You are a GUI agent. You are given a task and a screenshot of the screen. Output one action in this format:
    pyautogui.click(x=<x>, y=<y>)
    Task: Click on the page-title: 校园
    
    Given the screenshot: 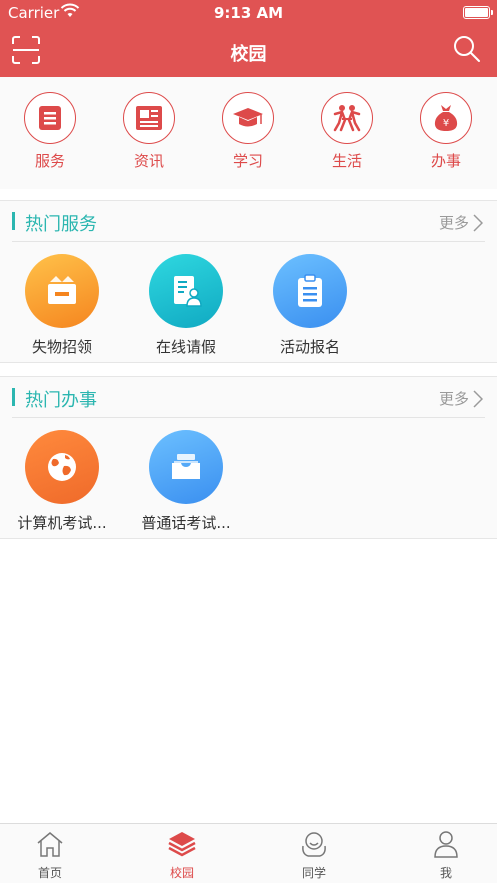 What is the action you would take?
    pyautogui.click(x=248, y=54)
    